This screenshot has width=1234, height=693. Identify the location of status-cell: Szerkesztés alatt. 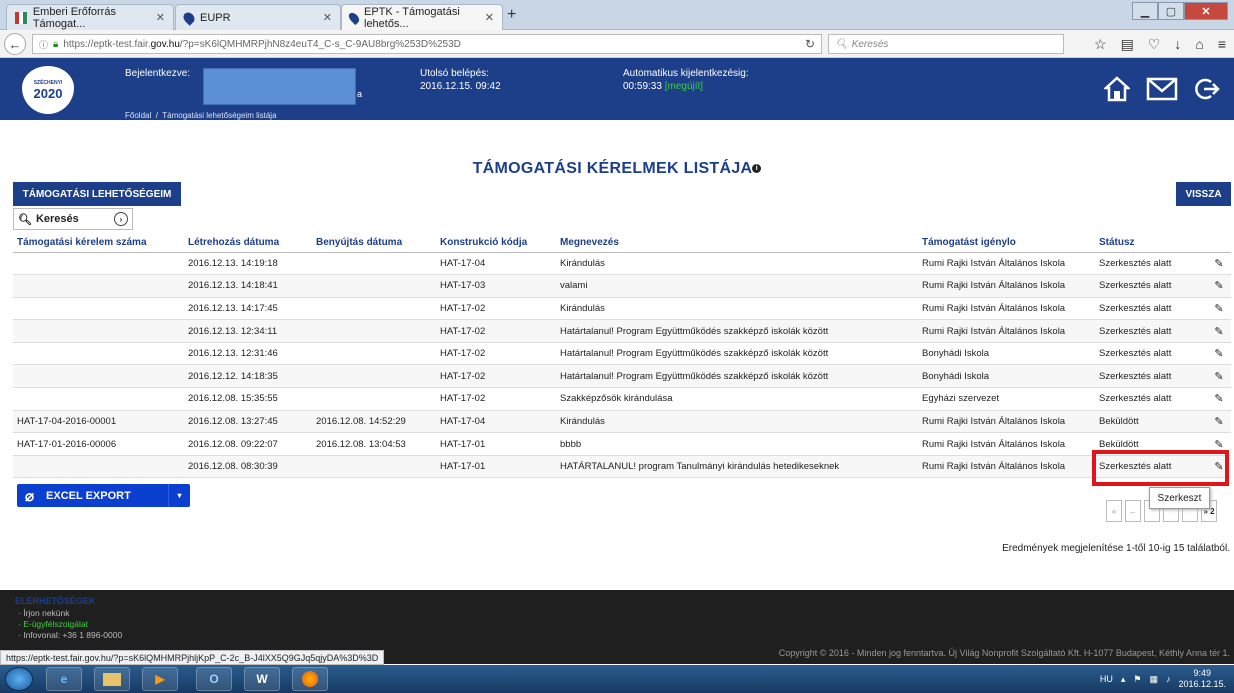
(1151, 399).